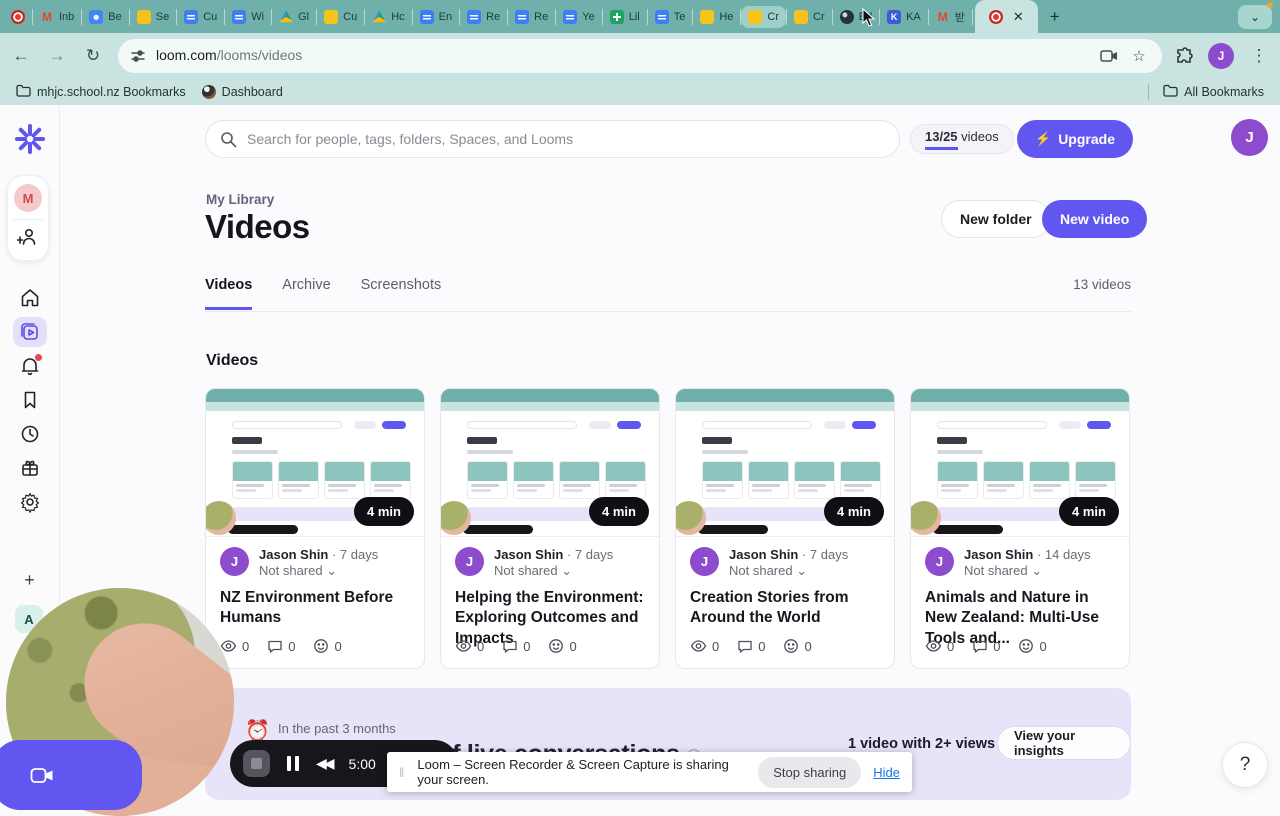 The width and height of the screenshot is (1280, 816). I want to click on close-tab-icon: ✕, so click(1018, 17).